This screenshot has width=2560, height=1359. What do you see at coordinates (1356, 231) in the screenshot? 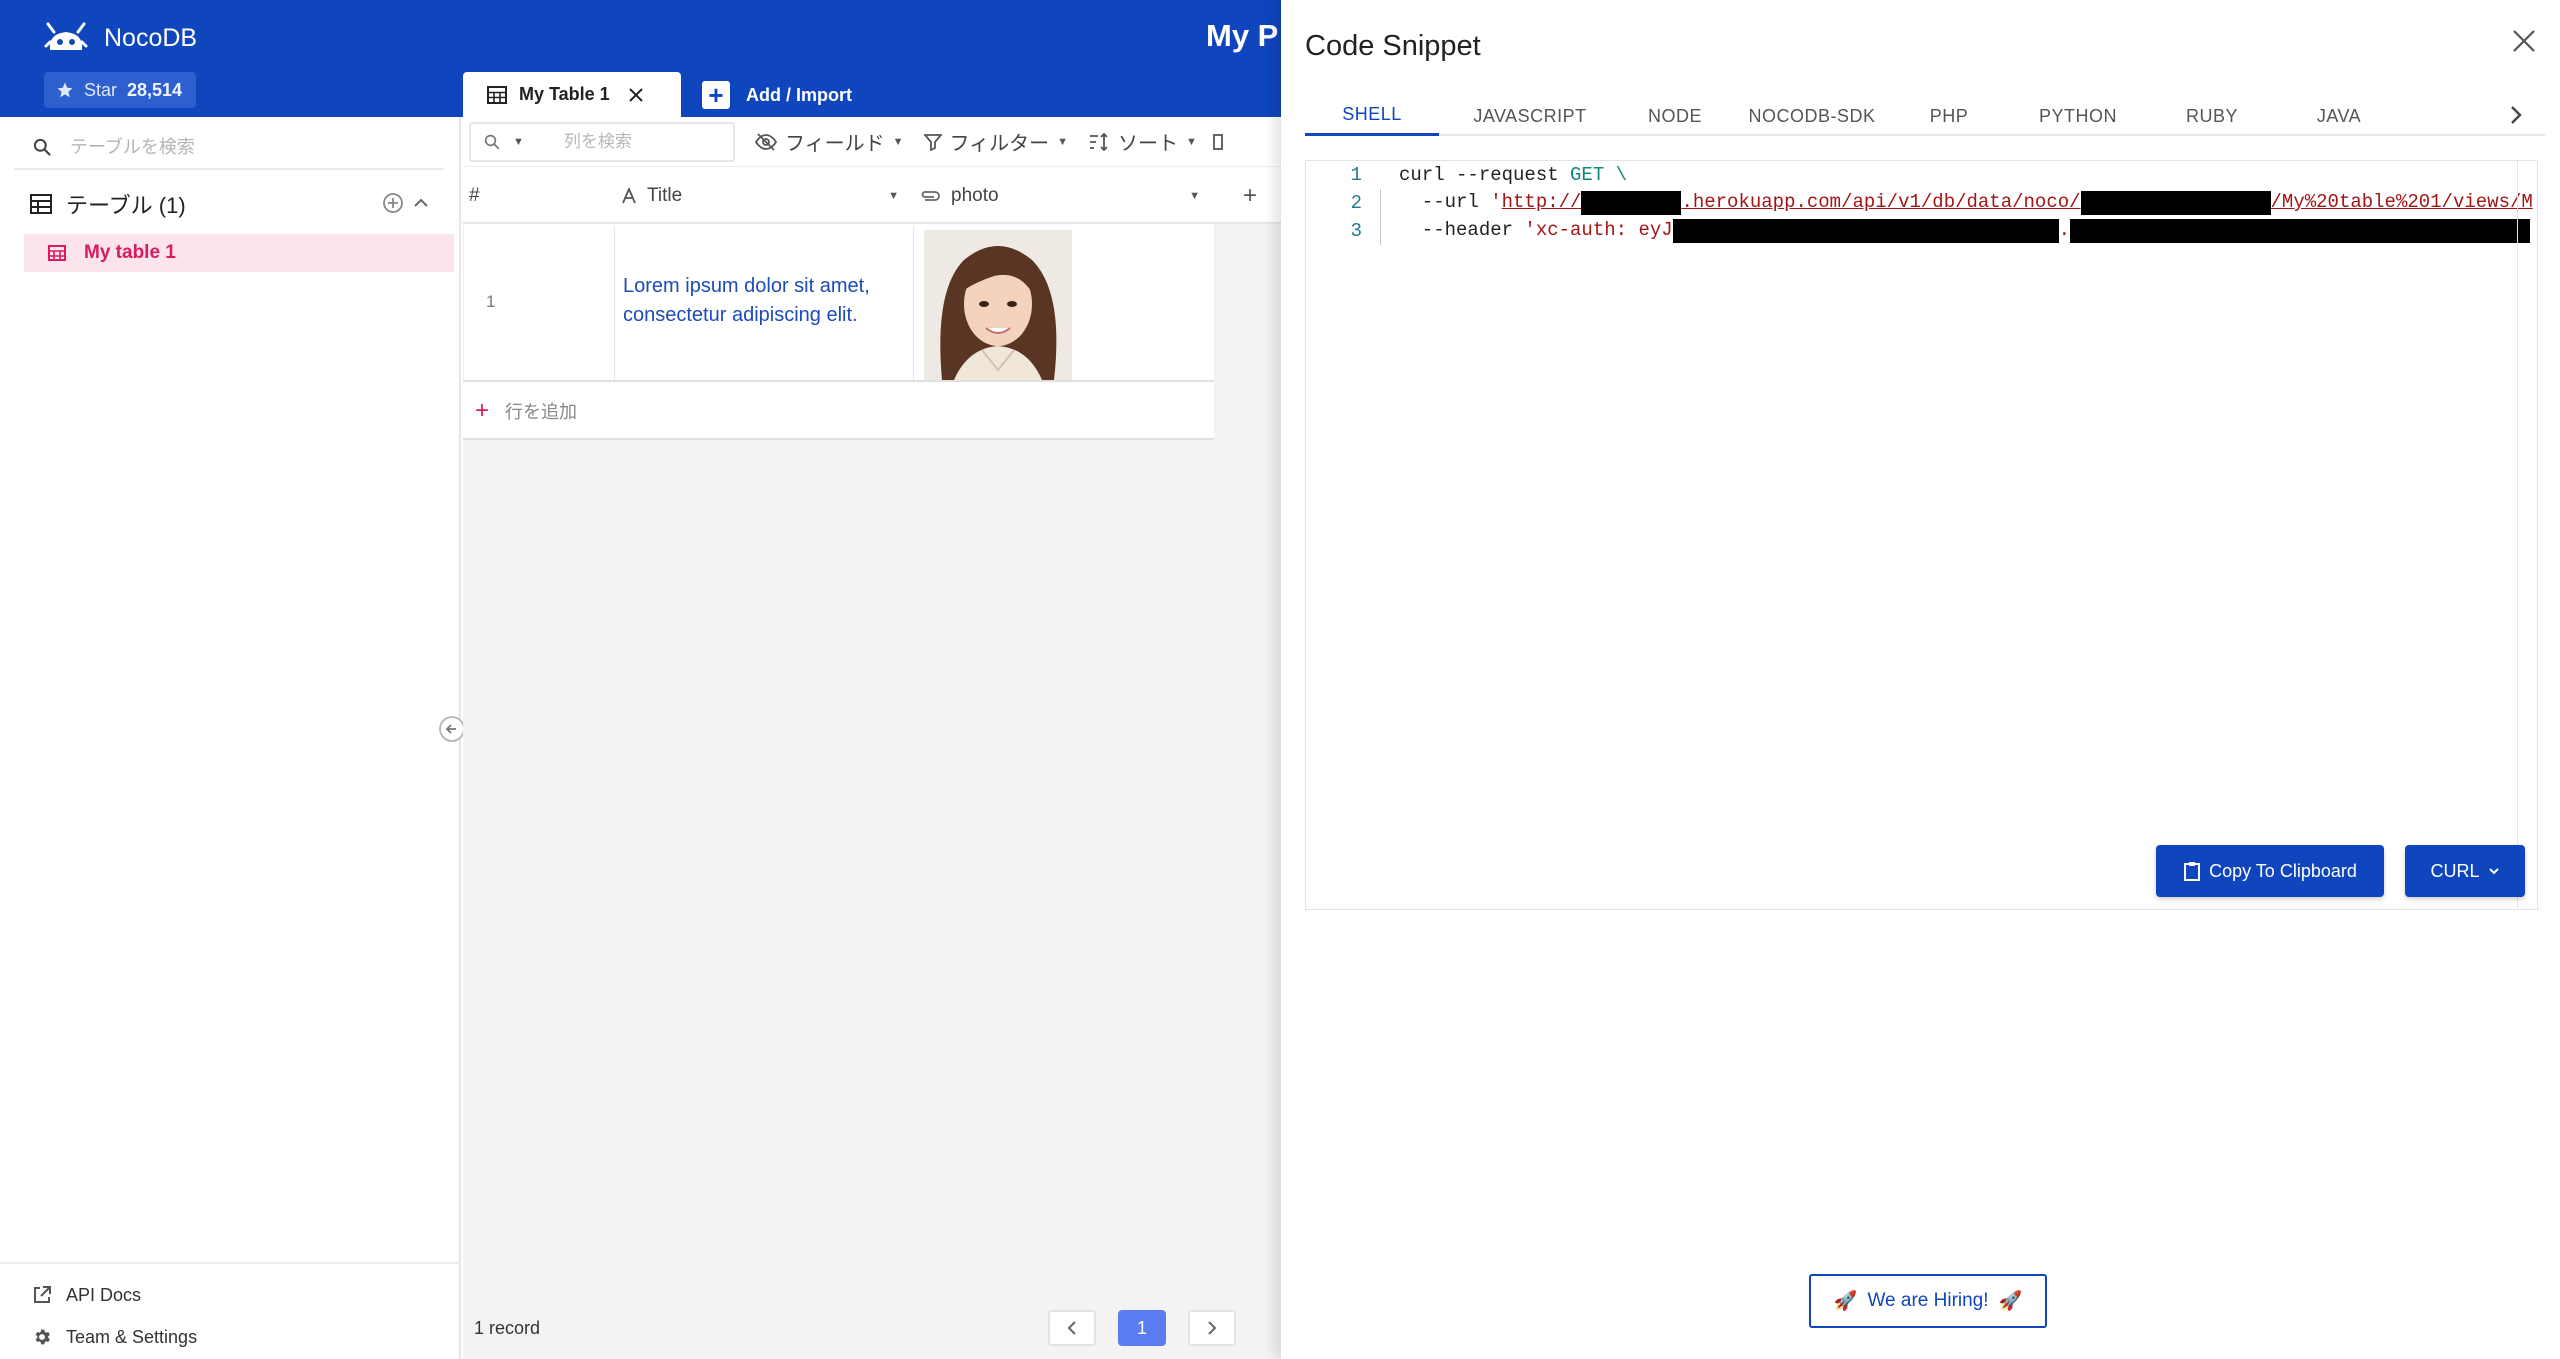
I see `line-number: 3` at bounding box center [1356, 231].